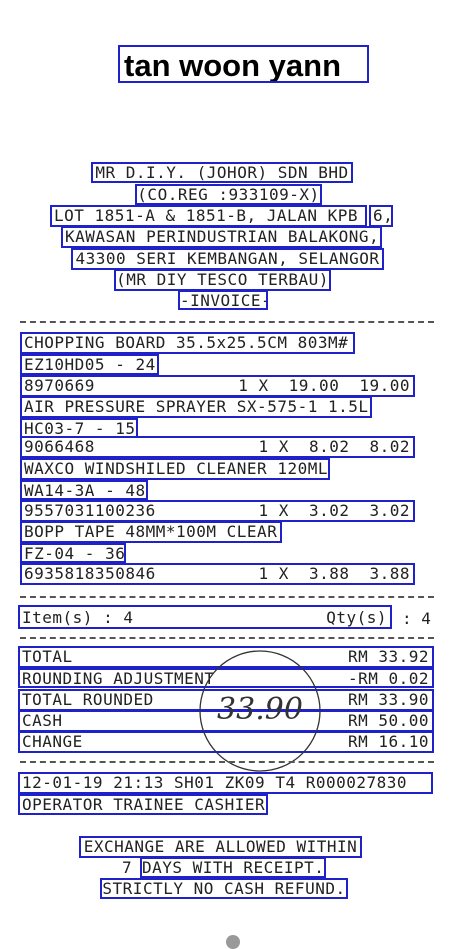 The width and height of the screenshot is (459, 949). Describe the element at coordinates (228, 194) in the screenshot. I see `company-reg: (CO.REG :933109-X)` at that location.